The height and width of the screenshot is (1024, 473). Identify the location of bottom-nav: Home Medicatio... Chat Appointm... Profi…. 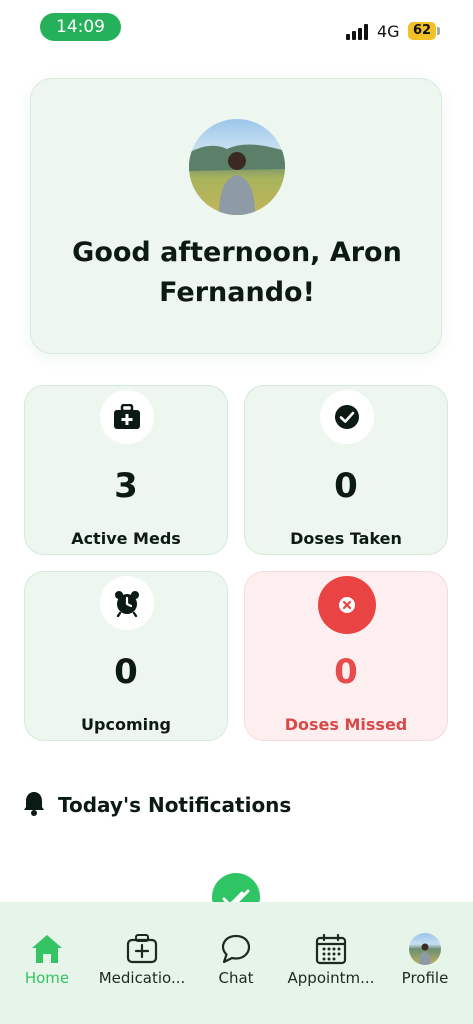
(236, 963).